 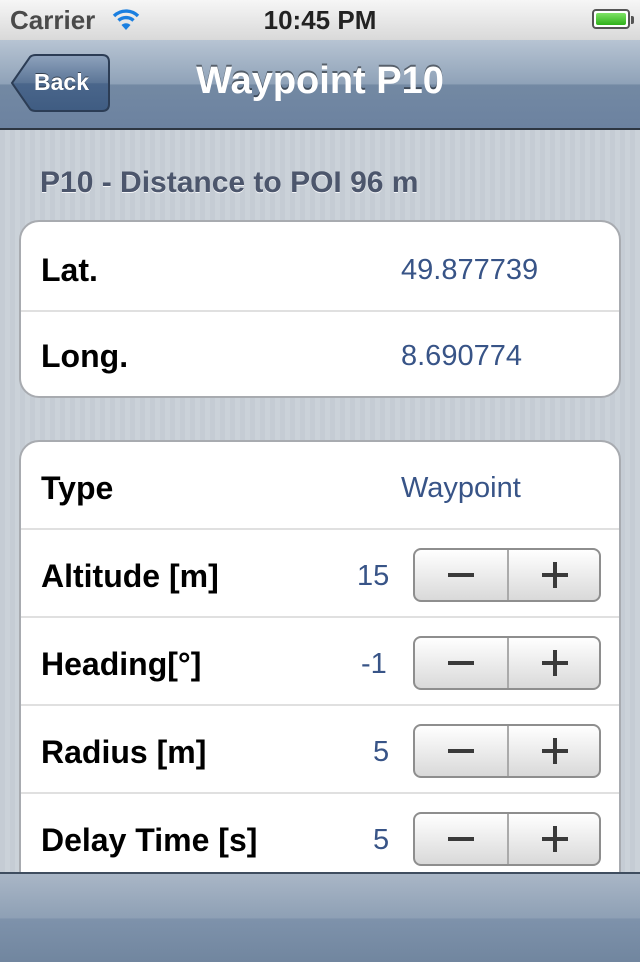 I want to click on longitude-value: 8.690774, so click(x=461, y=356).